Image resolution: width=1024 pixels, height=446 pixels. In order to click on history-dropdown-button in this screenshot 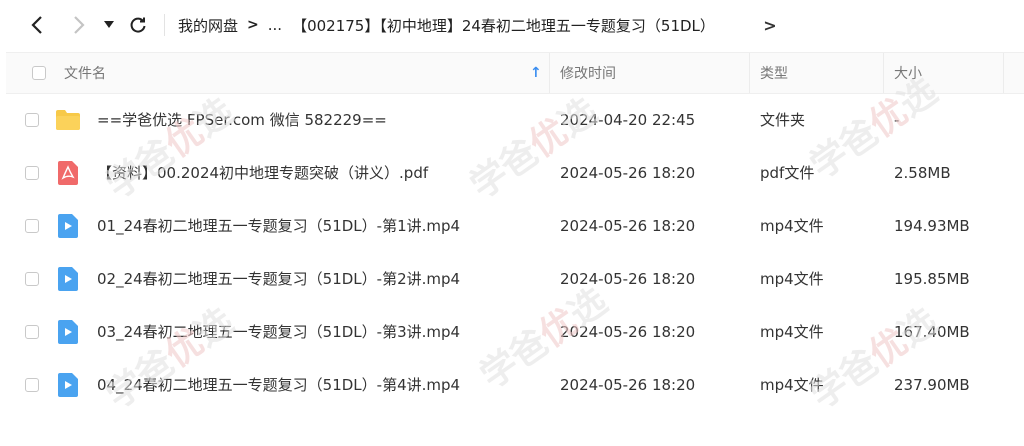, I will do `click(109, 25)`.